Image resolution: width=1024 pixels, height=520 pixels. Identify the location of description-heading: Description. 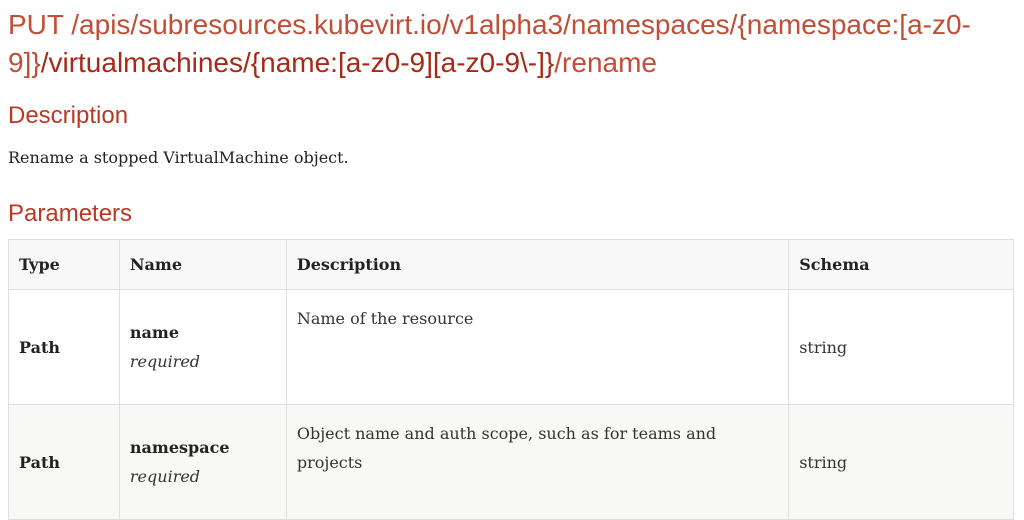
(68, 115).